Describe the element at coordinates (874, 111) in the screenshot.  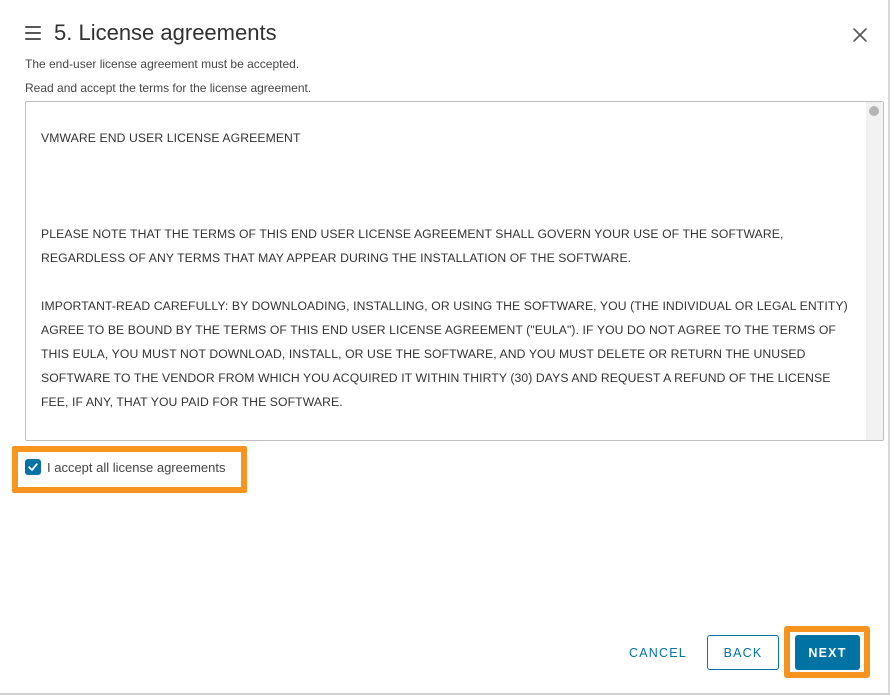
I see `scrollbar-thumb` at that location.